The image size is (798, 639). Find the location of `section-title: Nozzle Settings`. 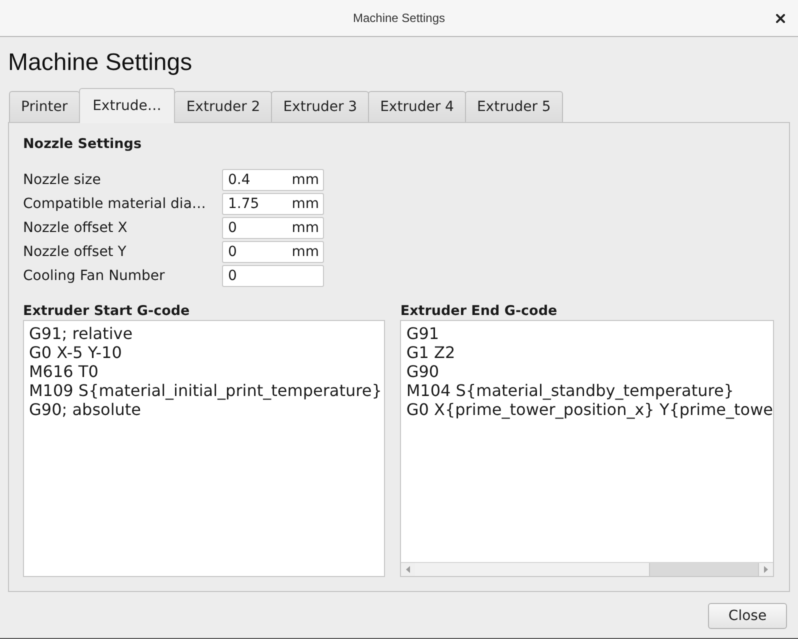

section-title: Nozzle Settings is located at coordinates (82, 144).